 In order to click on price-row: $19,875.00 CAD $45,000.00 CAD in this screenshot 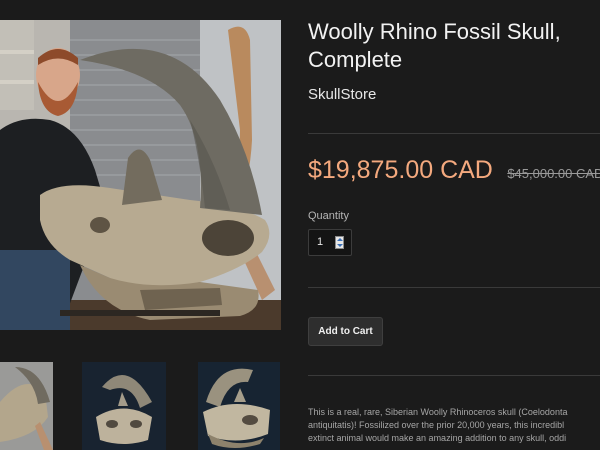, I will do `click(454, 170)`.